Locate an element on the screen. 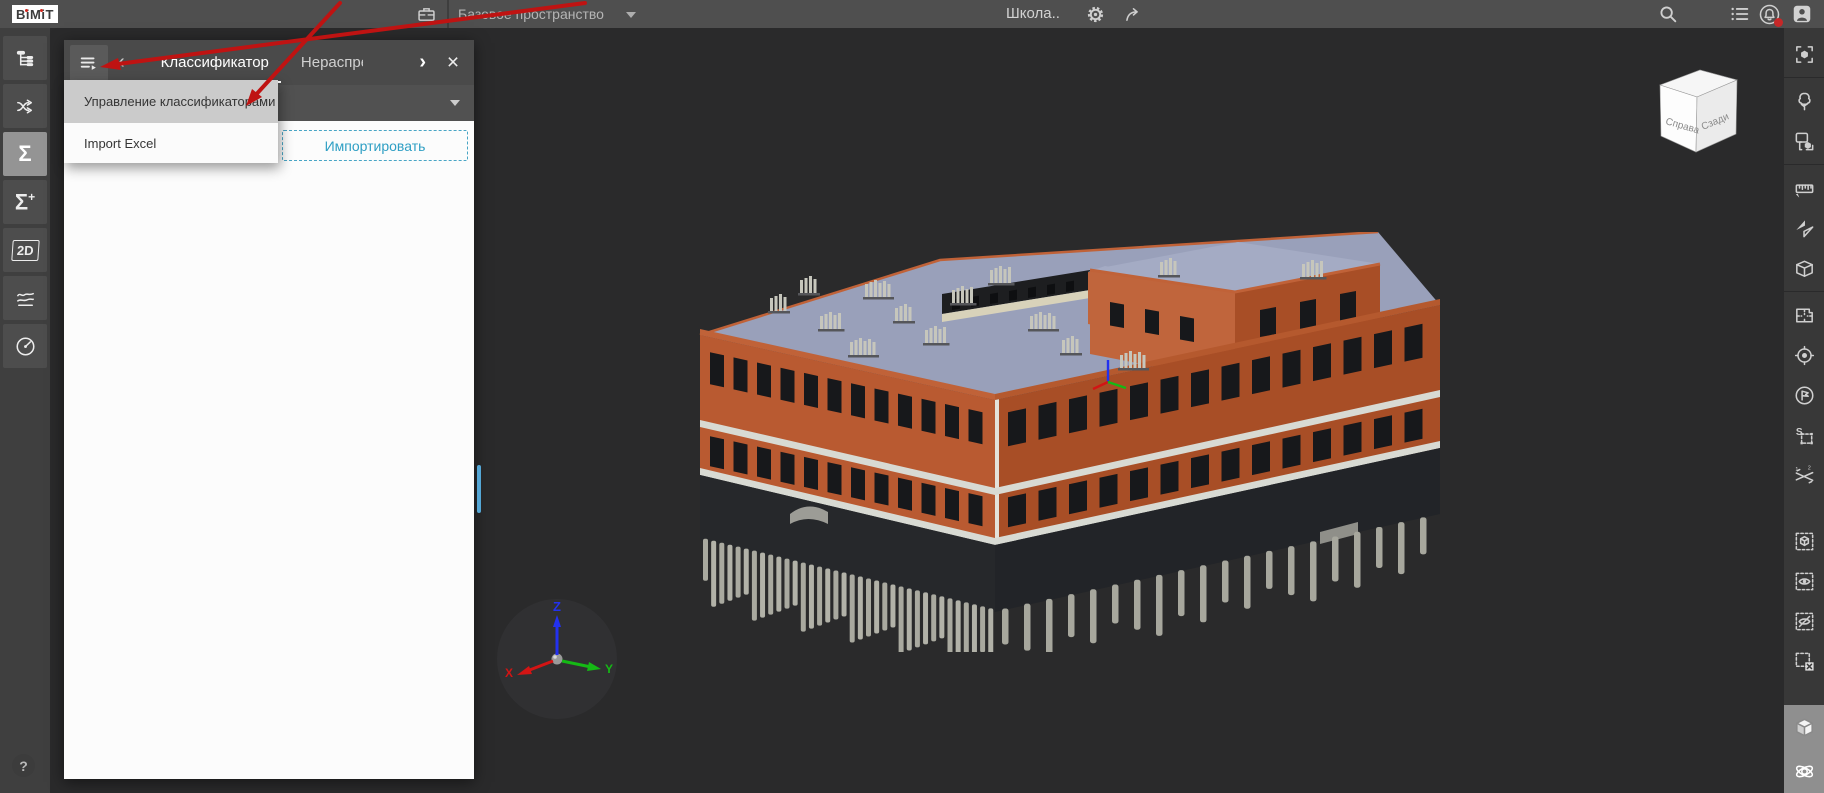 The height and width of the screenshot is (793, 1824). tool-viewpoint-flag is located at coordinates (1804, 395).